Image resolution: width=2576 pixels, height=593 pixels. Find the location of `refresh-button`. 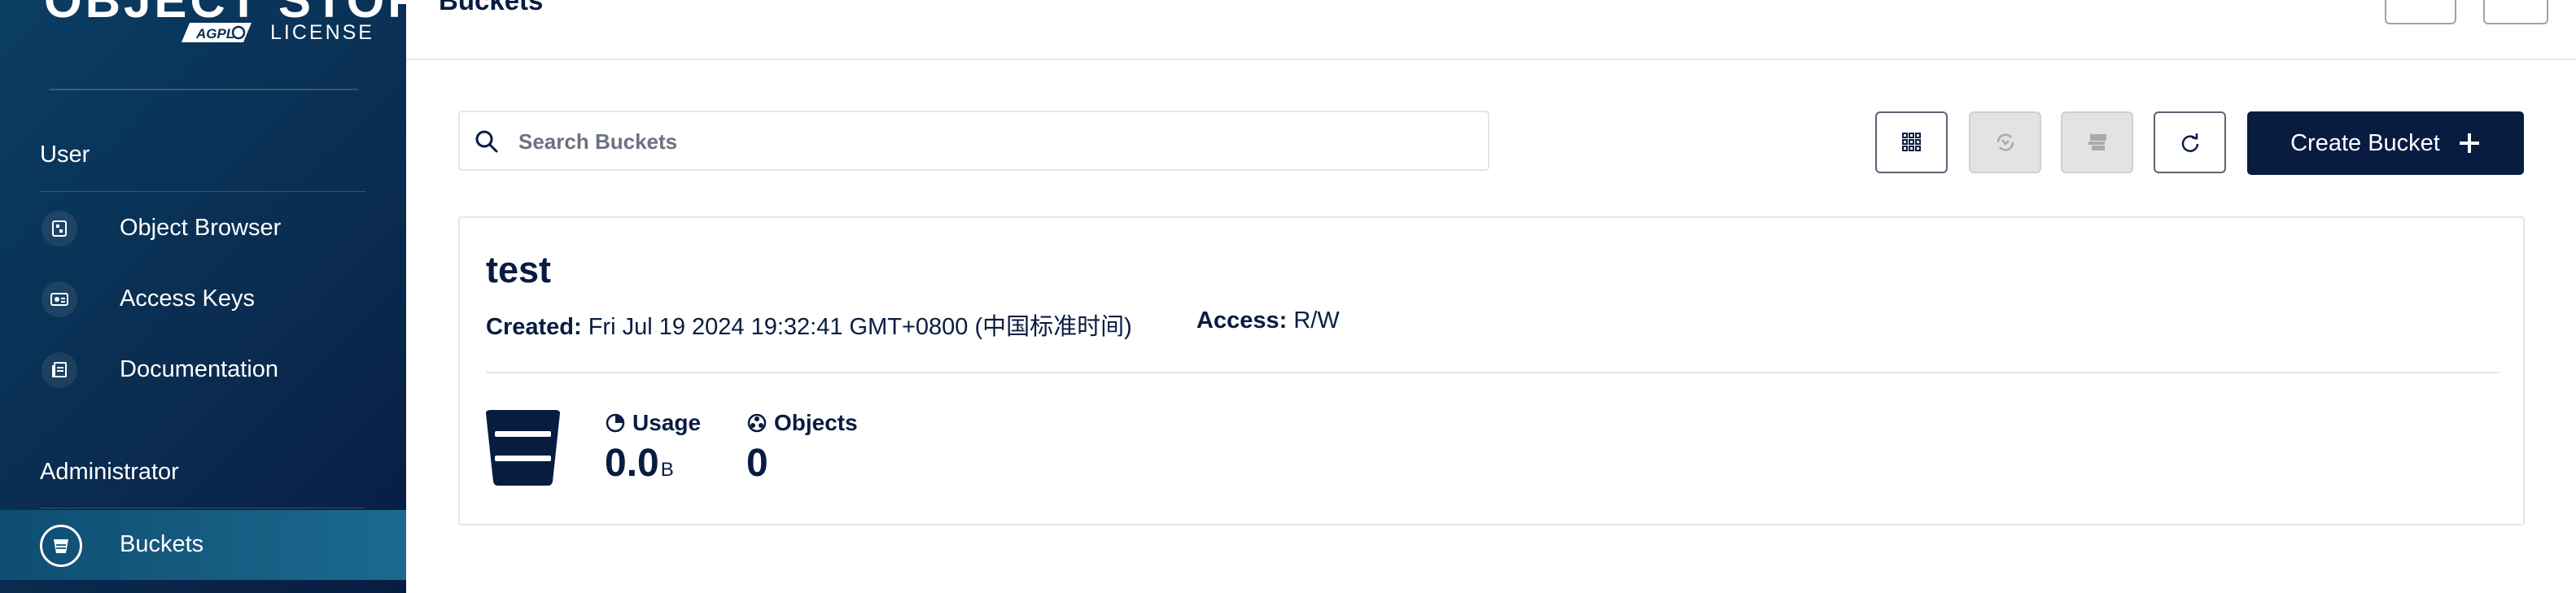

refresh-button is located at coordinates (2190, 142).